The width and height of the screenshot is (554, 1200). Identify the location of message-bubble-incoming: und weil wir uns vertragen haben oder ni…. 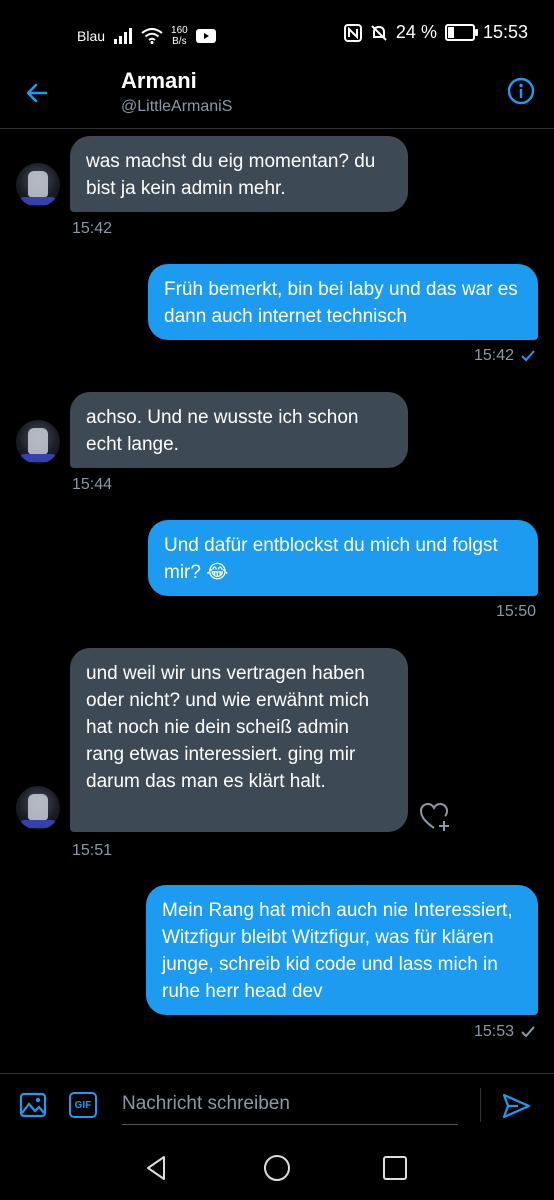
(239, 740).